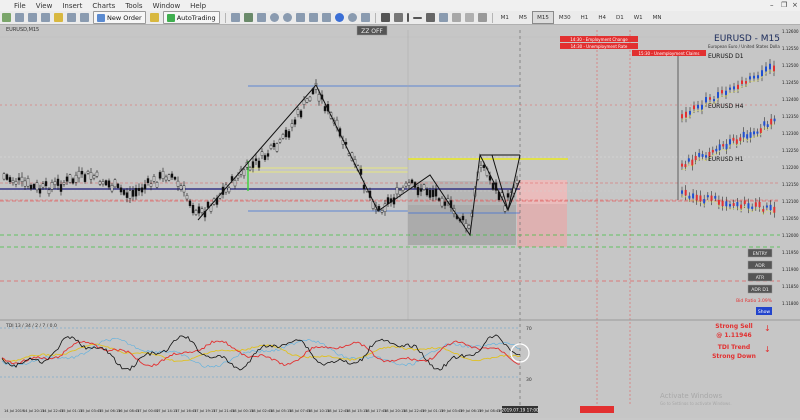 The width and height of the screenshot is (800, 420). I want to click on crosshair-icon, so click(398, 17).